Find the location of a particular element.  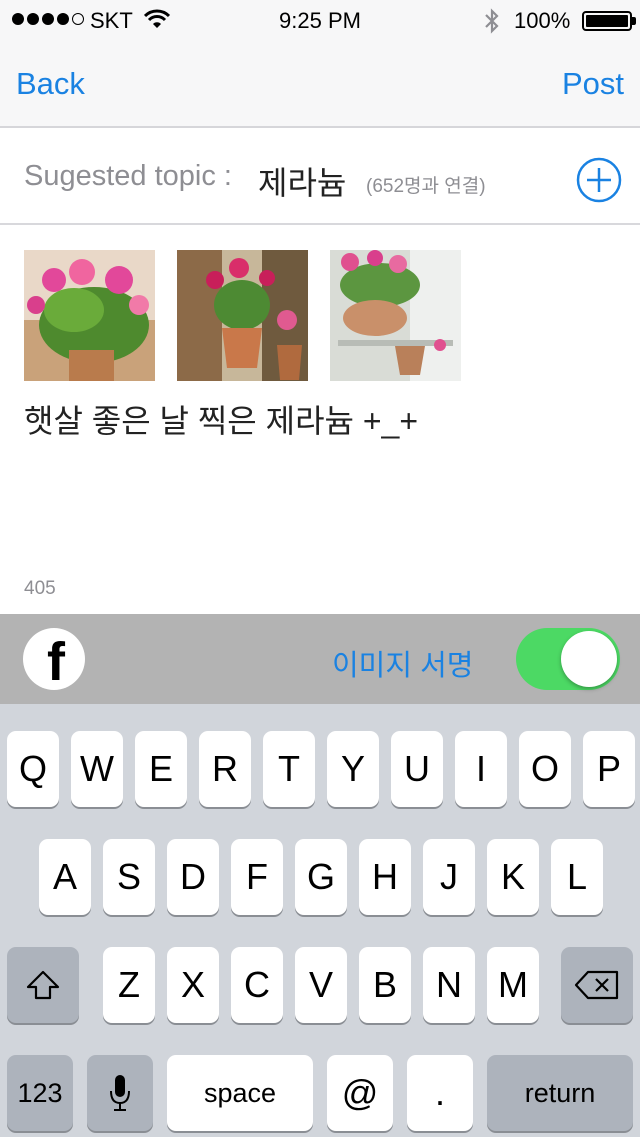

battery-icon is located at coordinates (607, 21).